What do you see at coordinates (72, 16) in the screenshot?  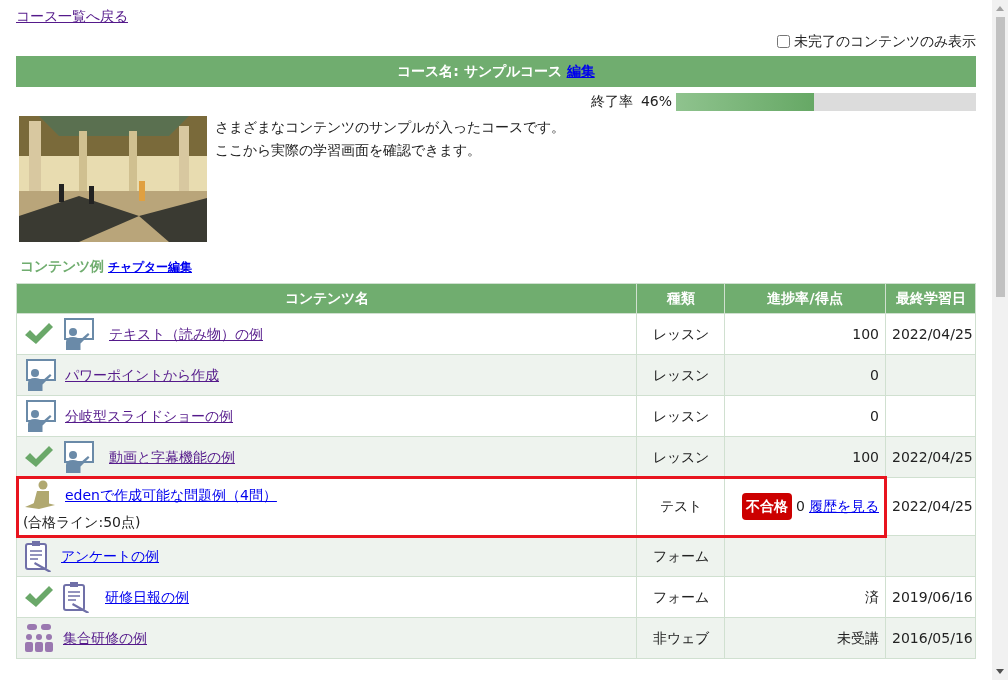 I see `back-link: コース一覧へ戻る` at bounding box center [72, 16].